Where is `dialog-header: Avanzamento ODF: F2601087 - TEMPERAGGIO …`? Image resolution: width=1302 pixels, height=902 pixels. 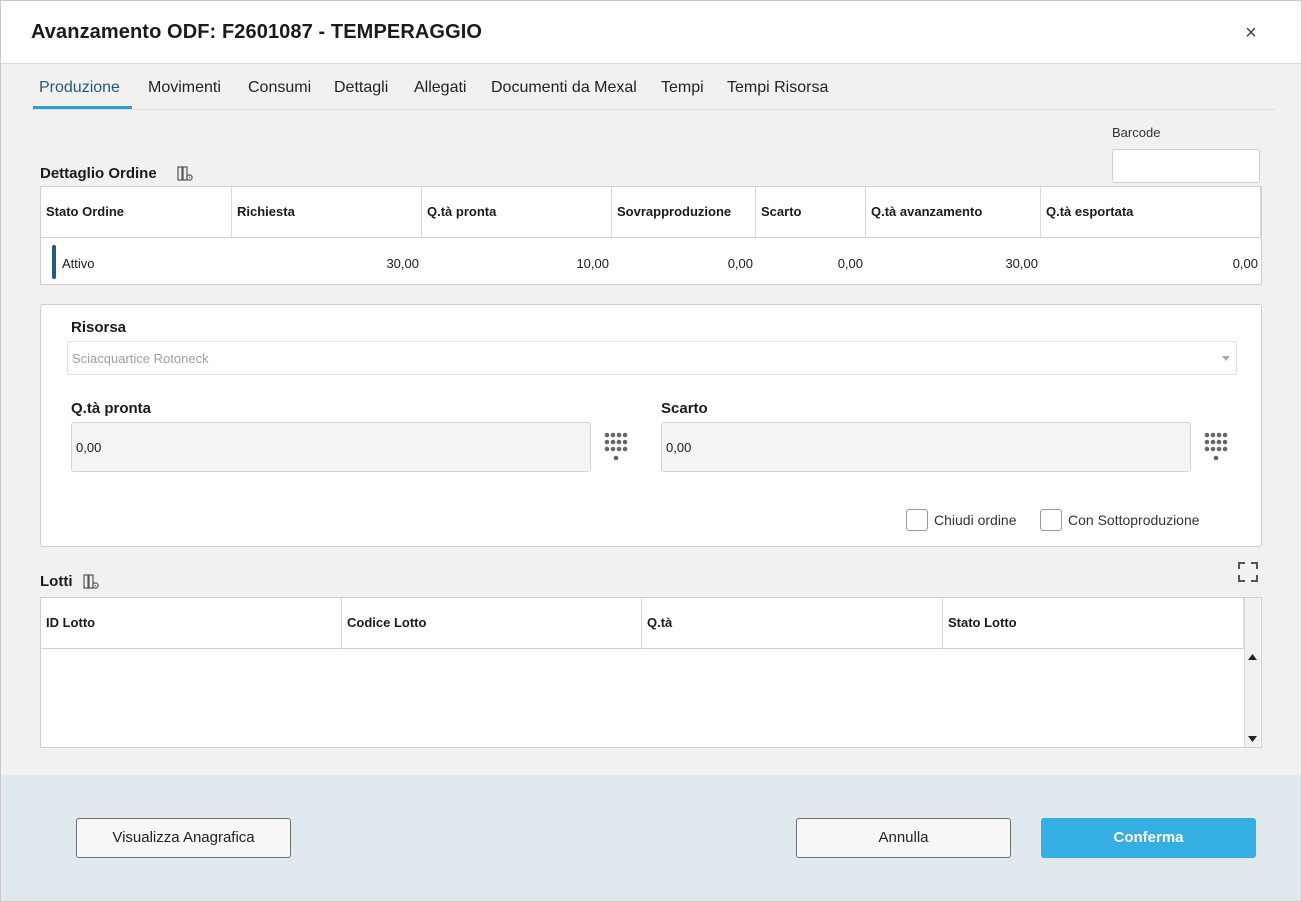 dialog-header: Avanzamento ODF: F2601087 - TEMPERAGGIO … is located at coordinates (651, 32).